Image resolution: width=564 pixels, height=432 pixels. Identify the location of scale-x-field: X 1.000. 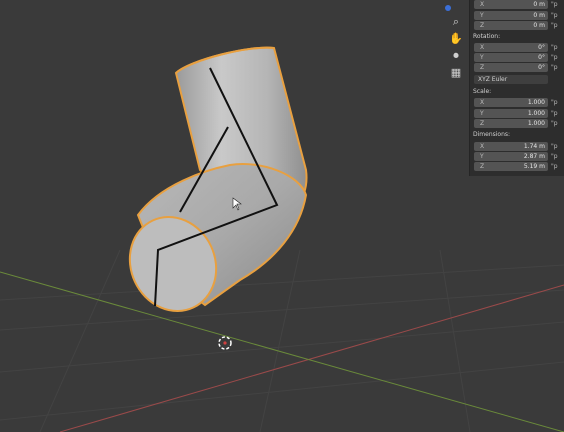
(511, 102).